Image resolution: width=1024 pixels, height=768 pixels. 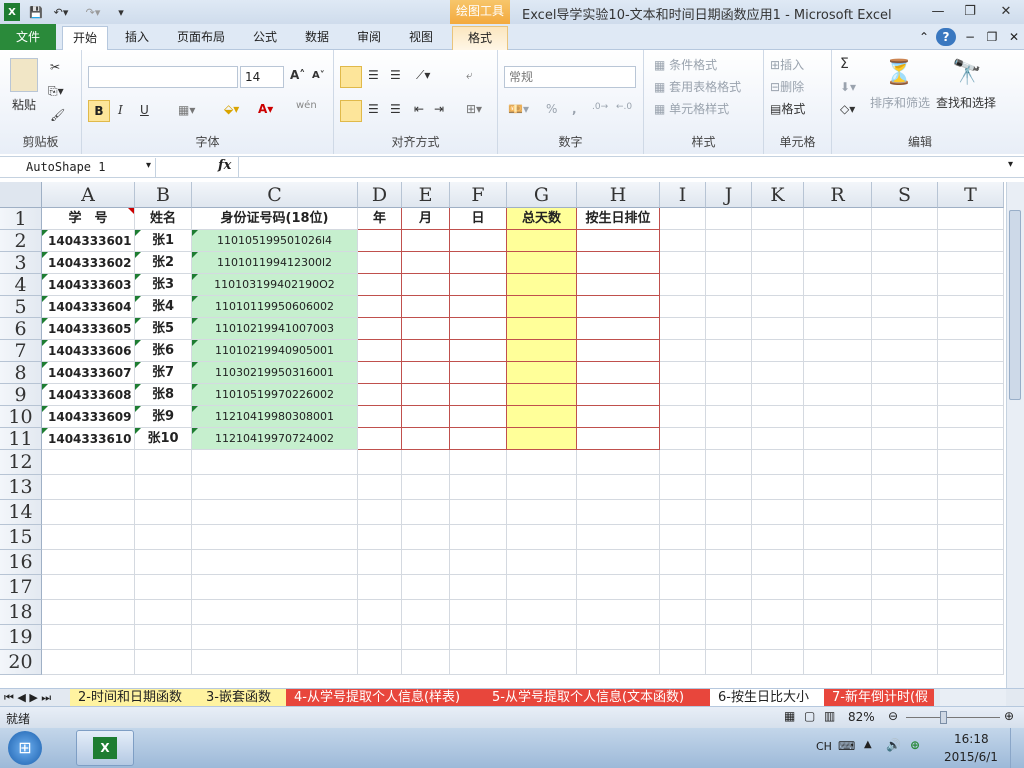 I want to click on cell-R18, so click(x=838, y=612).